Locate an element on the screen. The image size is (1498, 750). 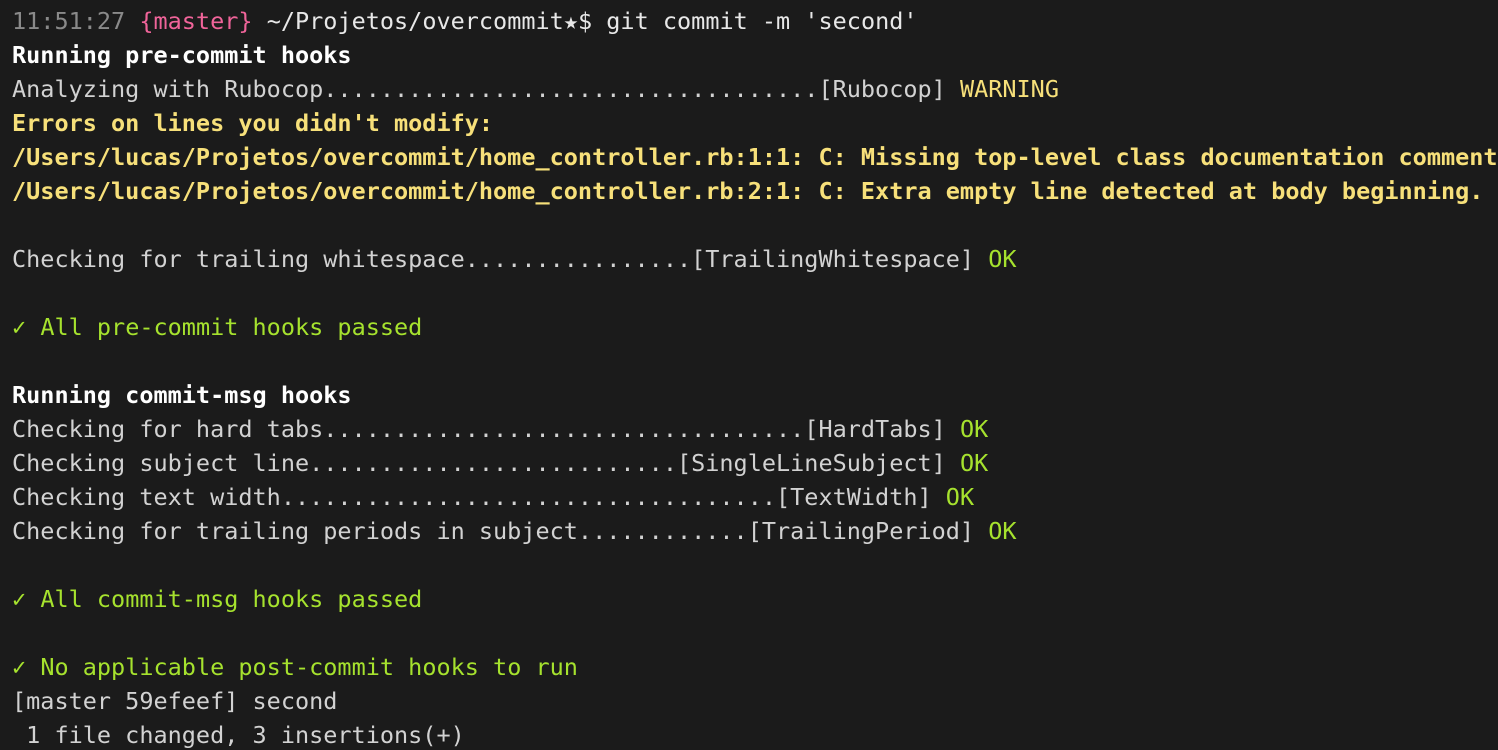
commit-result-line: [master 59efeef] second is located at coordinates (175, 701).